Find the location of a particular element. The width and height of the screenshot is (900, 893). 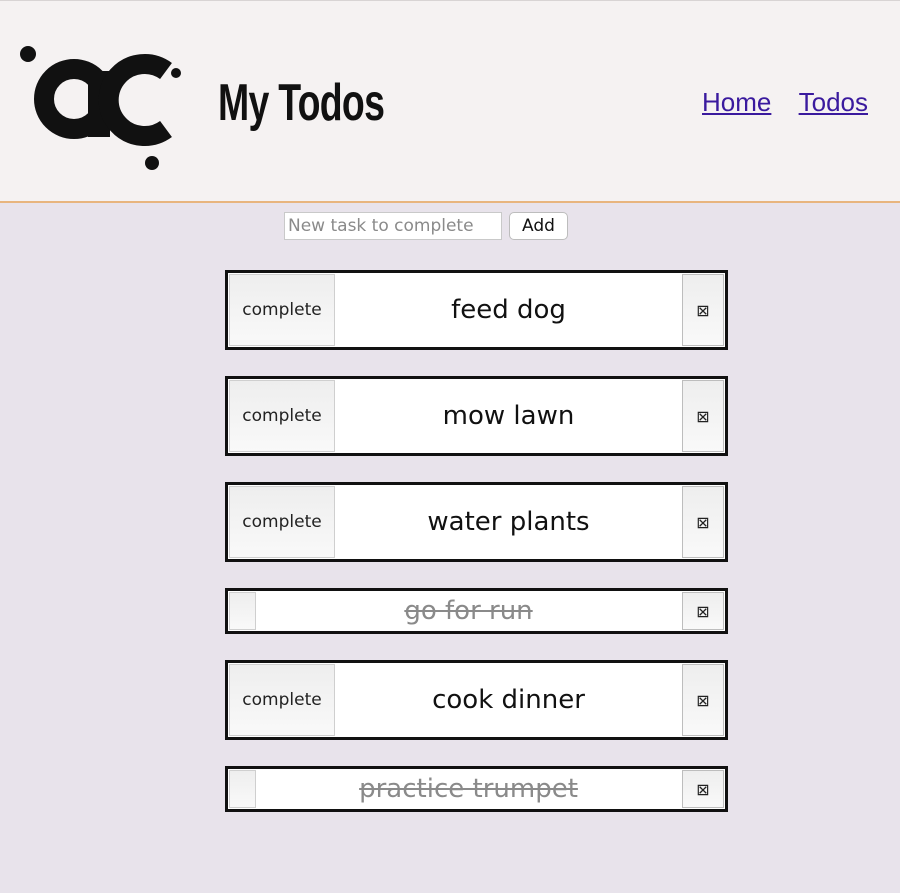

logo-icon is located at coordinates (100, 108).